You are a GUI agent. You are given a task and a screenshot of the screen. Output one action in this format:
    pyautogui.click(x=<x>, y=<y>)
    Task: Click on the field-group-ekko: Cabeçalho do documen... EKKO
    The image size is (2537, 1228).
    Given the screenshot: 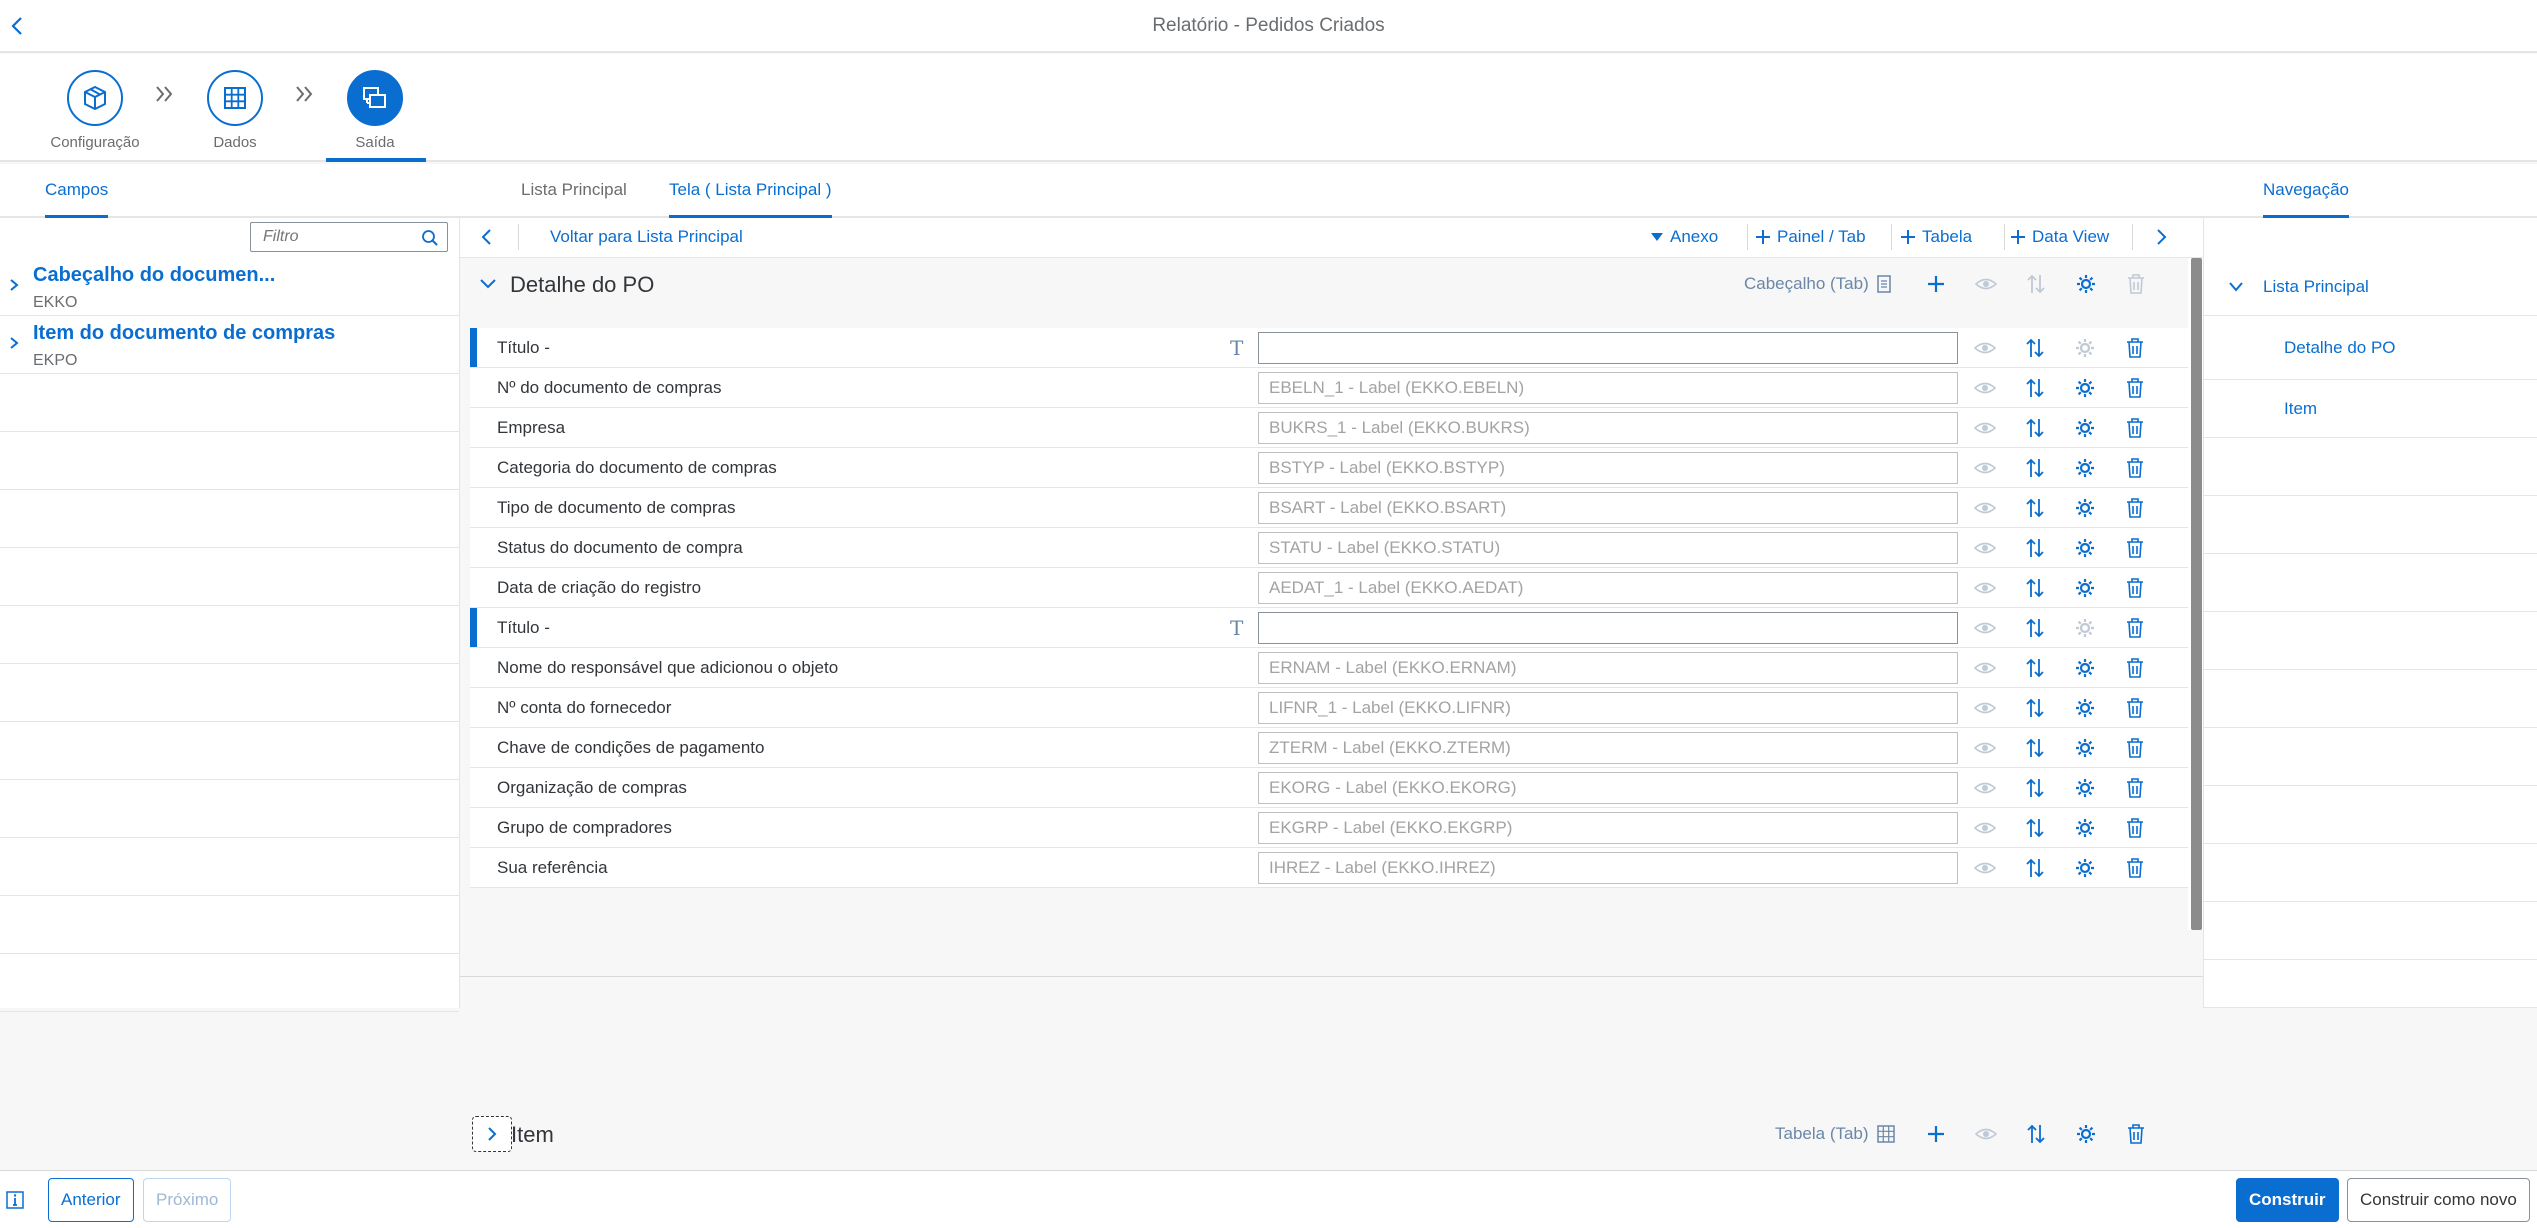 What is the action you would take?
    pyautogui.click(x=229, y=287)
    